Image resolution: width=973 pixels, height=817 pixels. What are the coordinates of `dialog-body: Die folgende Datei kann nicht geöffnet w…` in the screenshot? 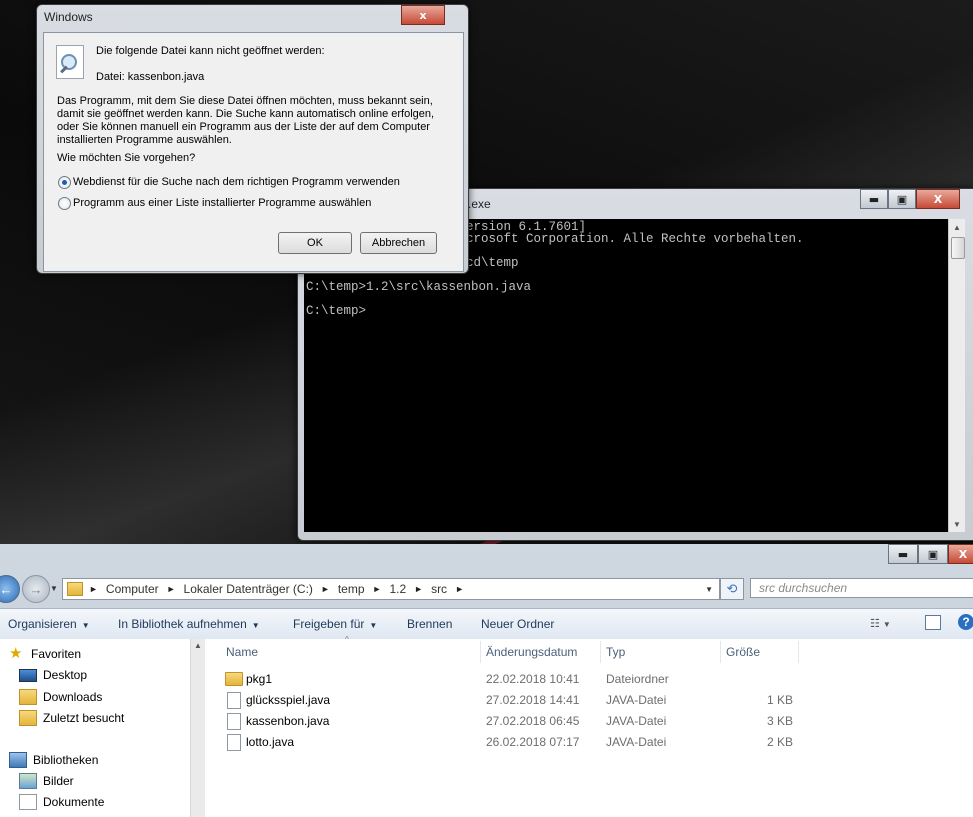 It's located at (253, 152).